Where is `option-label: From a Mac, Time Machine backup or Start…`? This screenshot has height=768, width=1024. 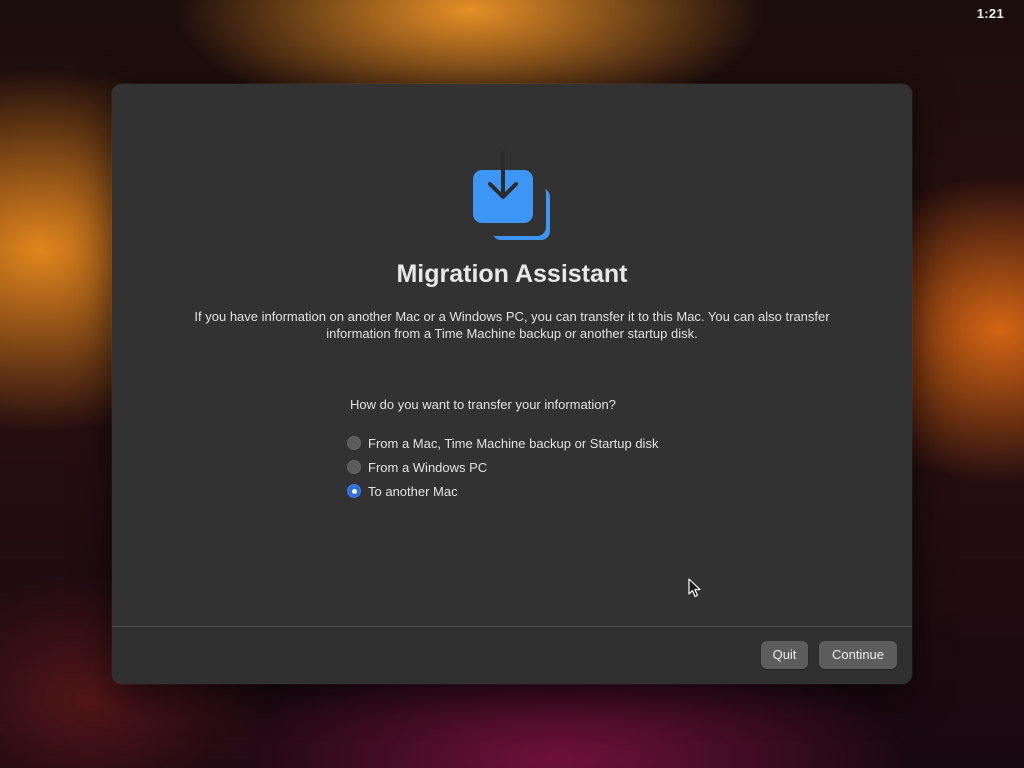 option-label: From a Mac, Time Machine backup or Start… is located at coordinates (513, 443).